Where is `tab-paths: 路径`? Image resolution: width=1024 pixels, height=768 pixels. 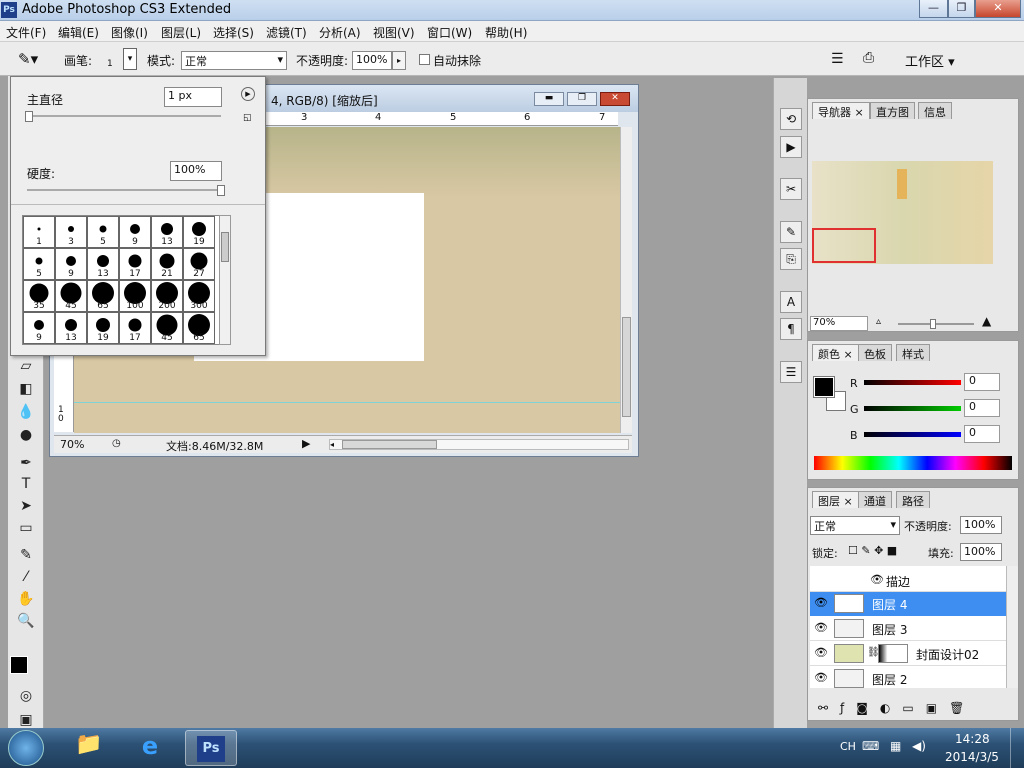
tab-paths: 路径 is located at coordinates (913, 499).